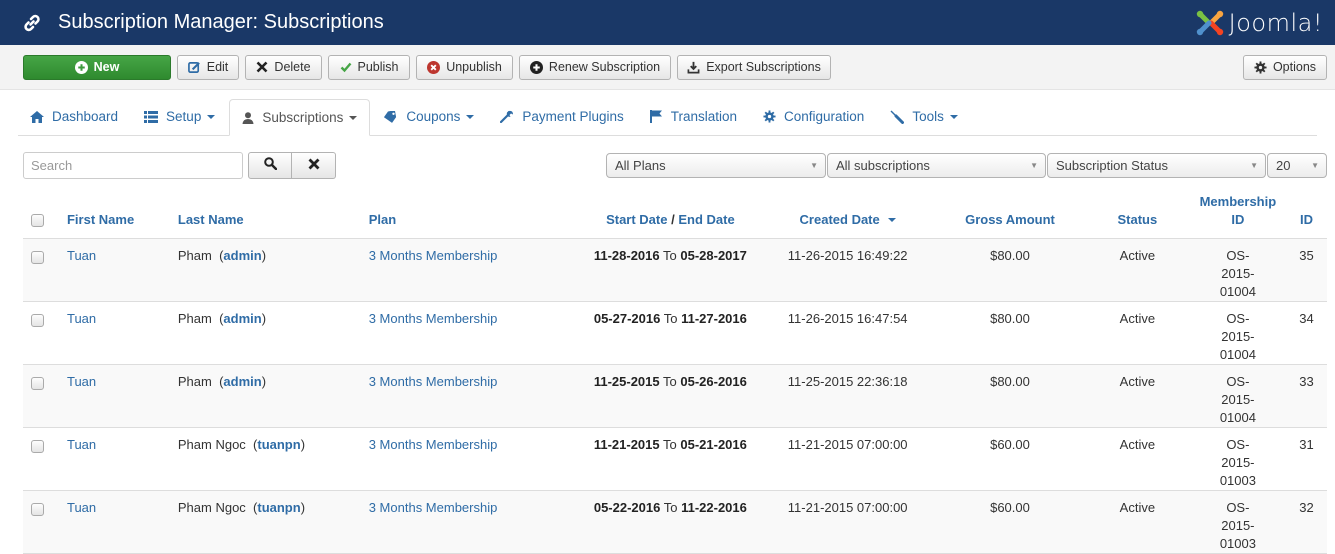 The image size is (1335, 554). What do you see at coordinates (754, 67) in the screenshot?
I see `export-subscriptions-button: Export Subscriptions` at bounding box center [754, 67].